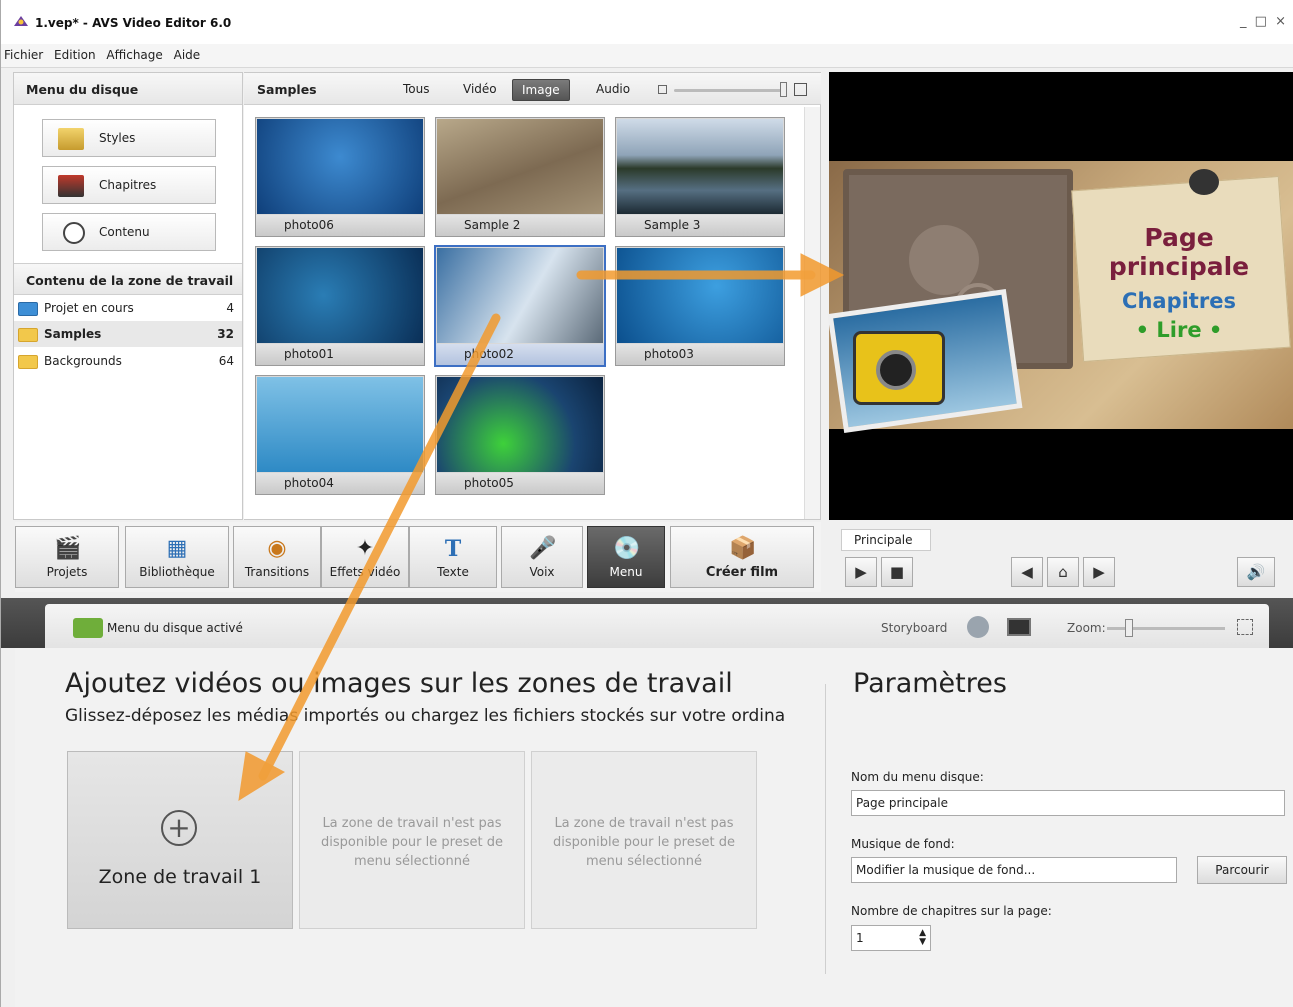 Image resolution: width=1293 pixels, height=1007 pixels. I want to click on arrowhead-zone, so click(262, 776).